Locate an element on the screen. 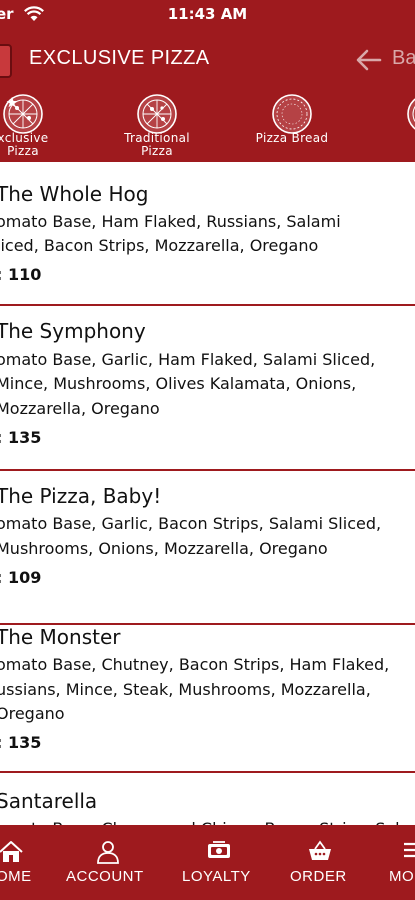 This screenshot has width=415, height=900. nav-home: OME is located at coordinates (20, 862).